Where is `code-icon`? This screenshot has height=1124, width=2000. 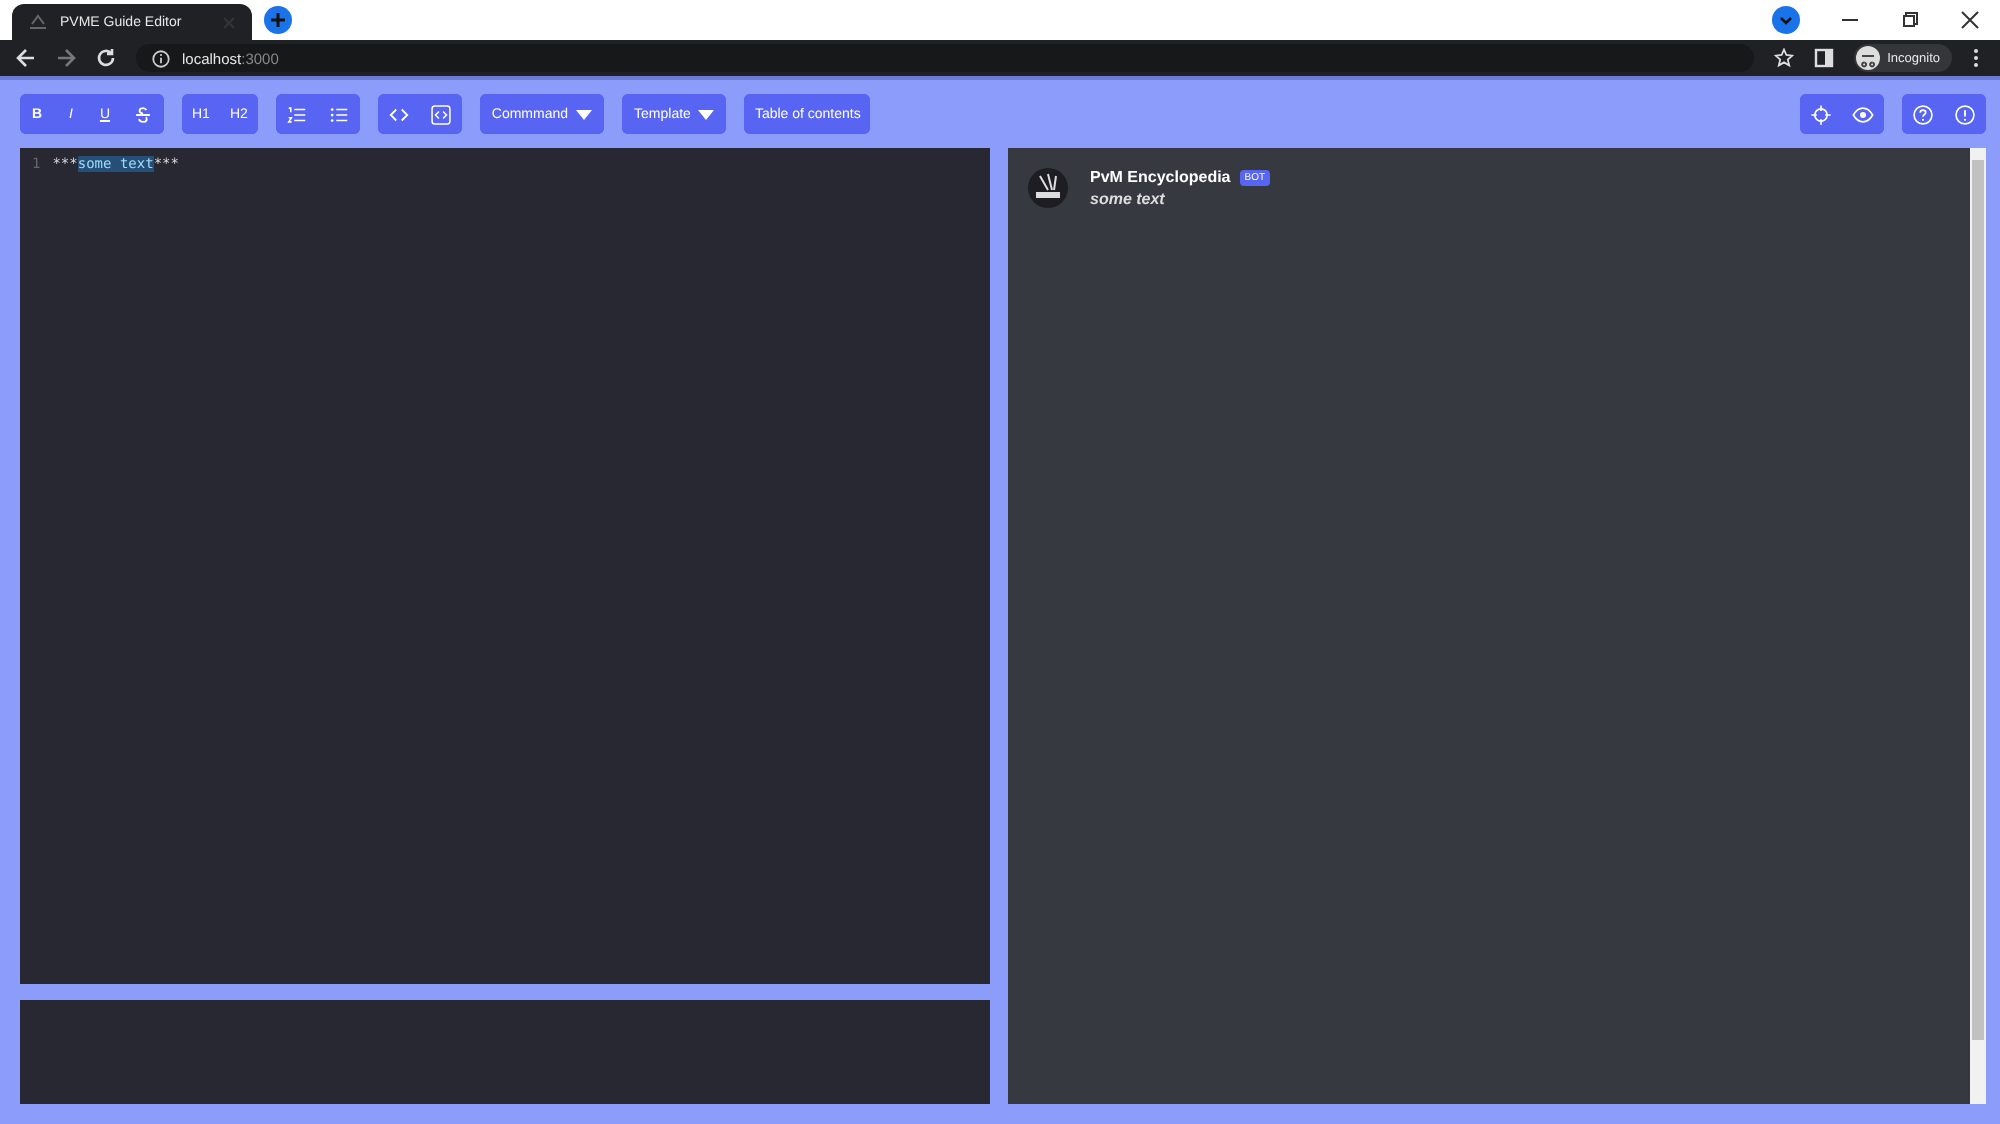
code-icon is located at coordinates (398, 114).